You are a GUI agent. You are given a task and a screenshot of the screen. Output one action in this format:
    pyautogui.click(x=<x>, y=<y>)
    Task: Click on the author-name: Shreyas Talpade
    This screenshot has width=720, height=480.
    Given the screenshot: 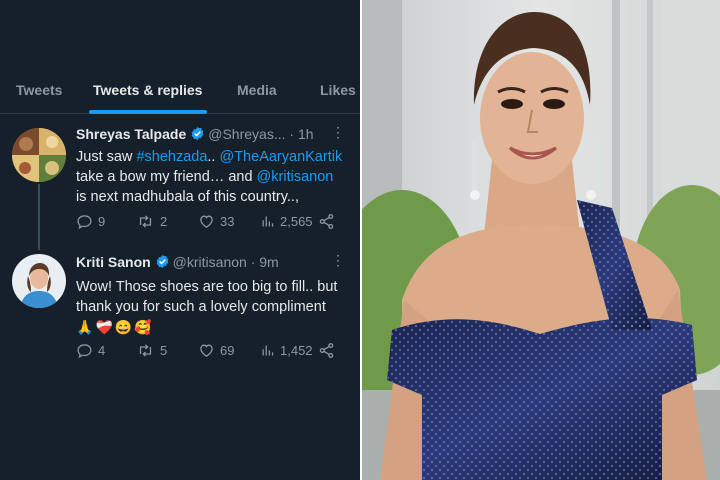 What is the action you would take?
    pyautogui.click(x=131, y=134)
    